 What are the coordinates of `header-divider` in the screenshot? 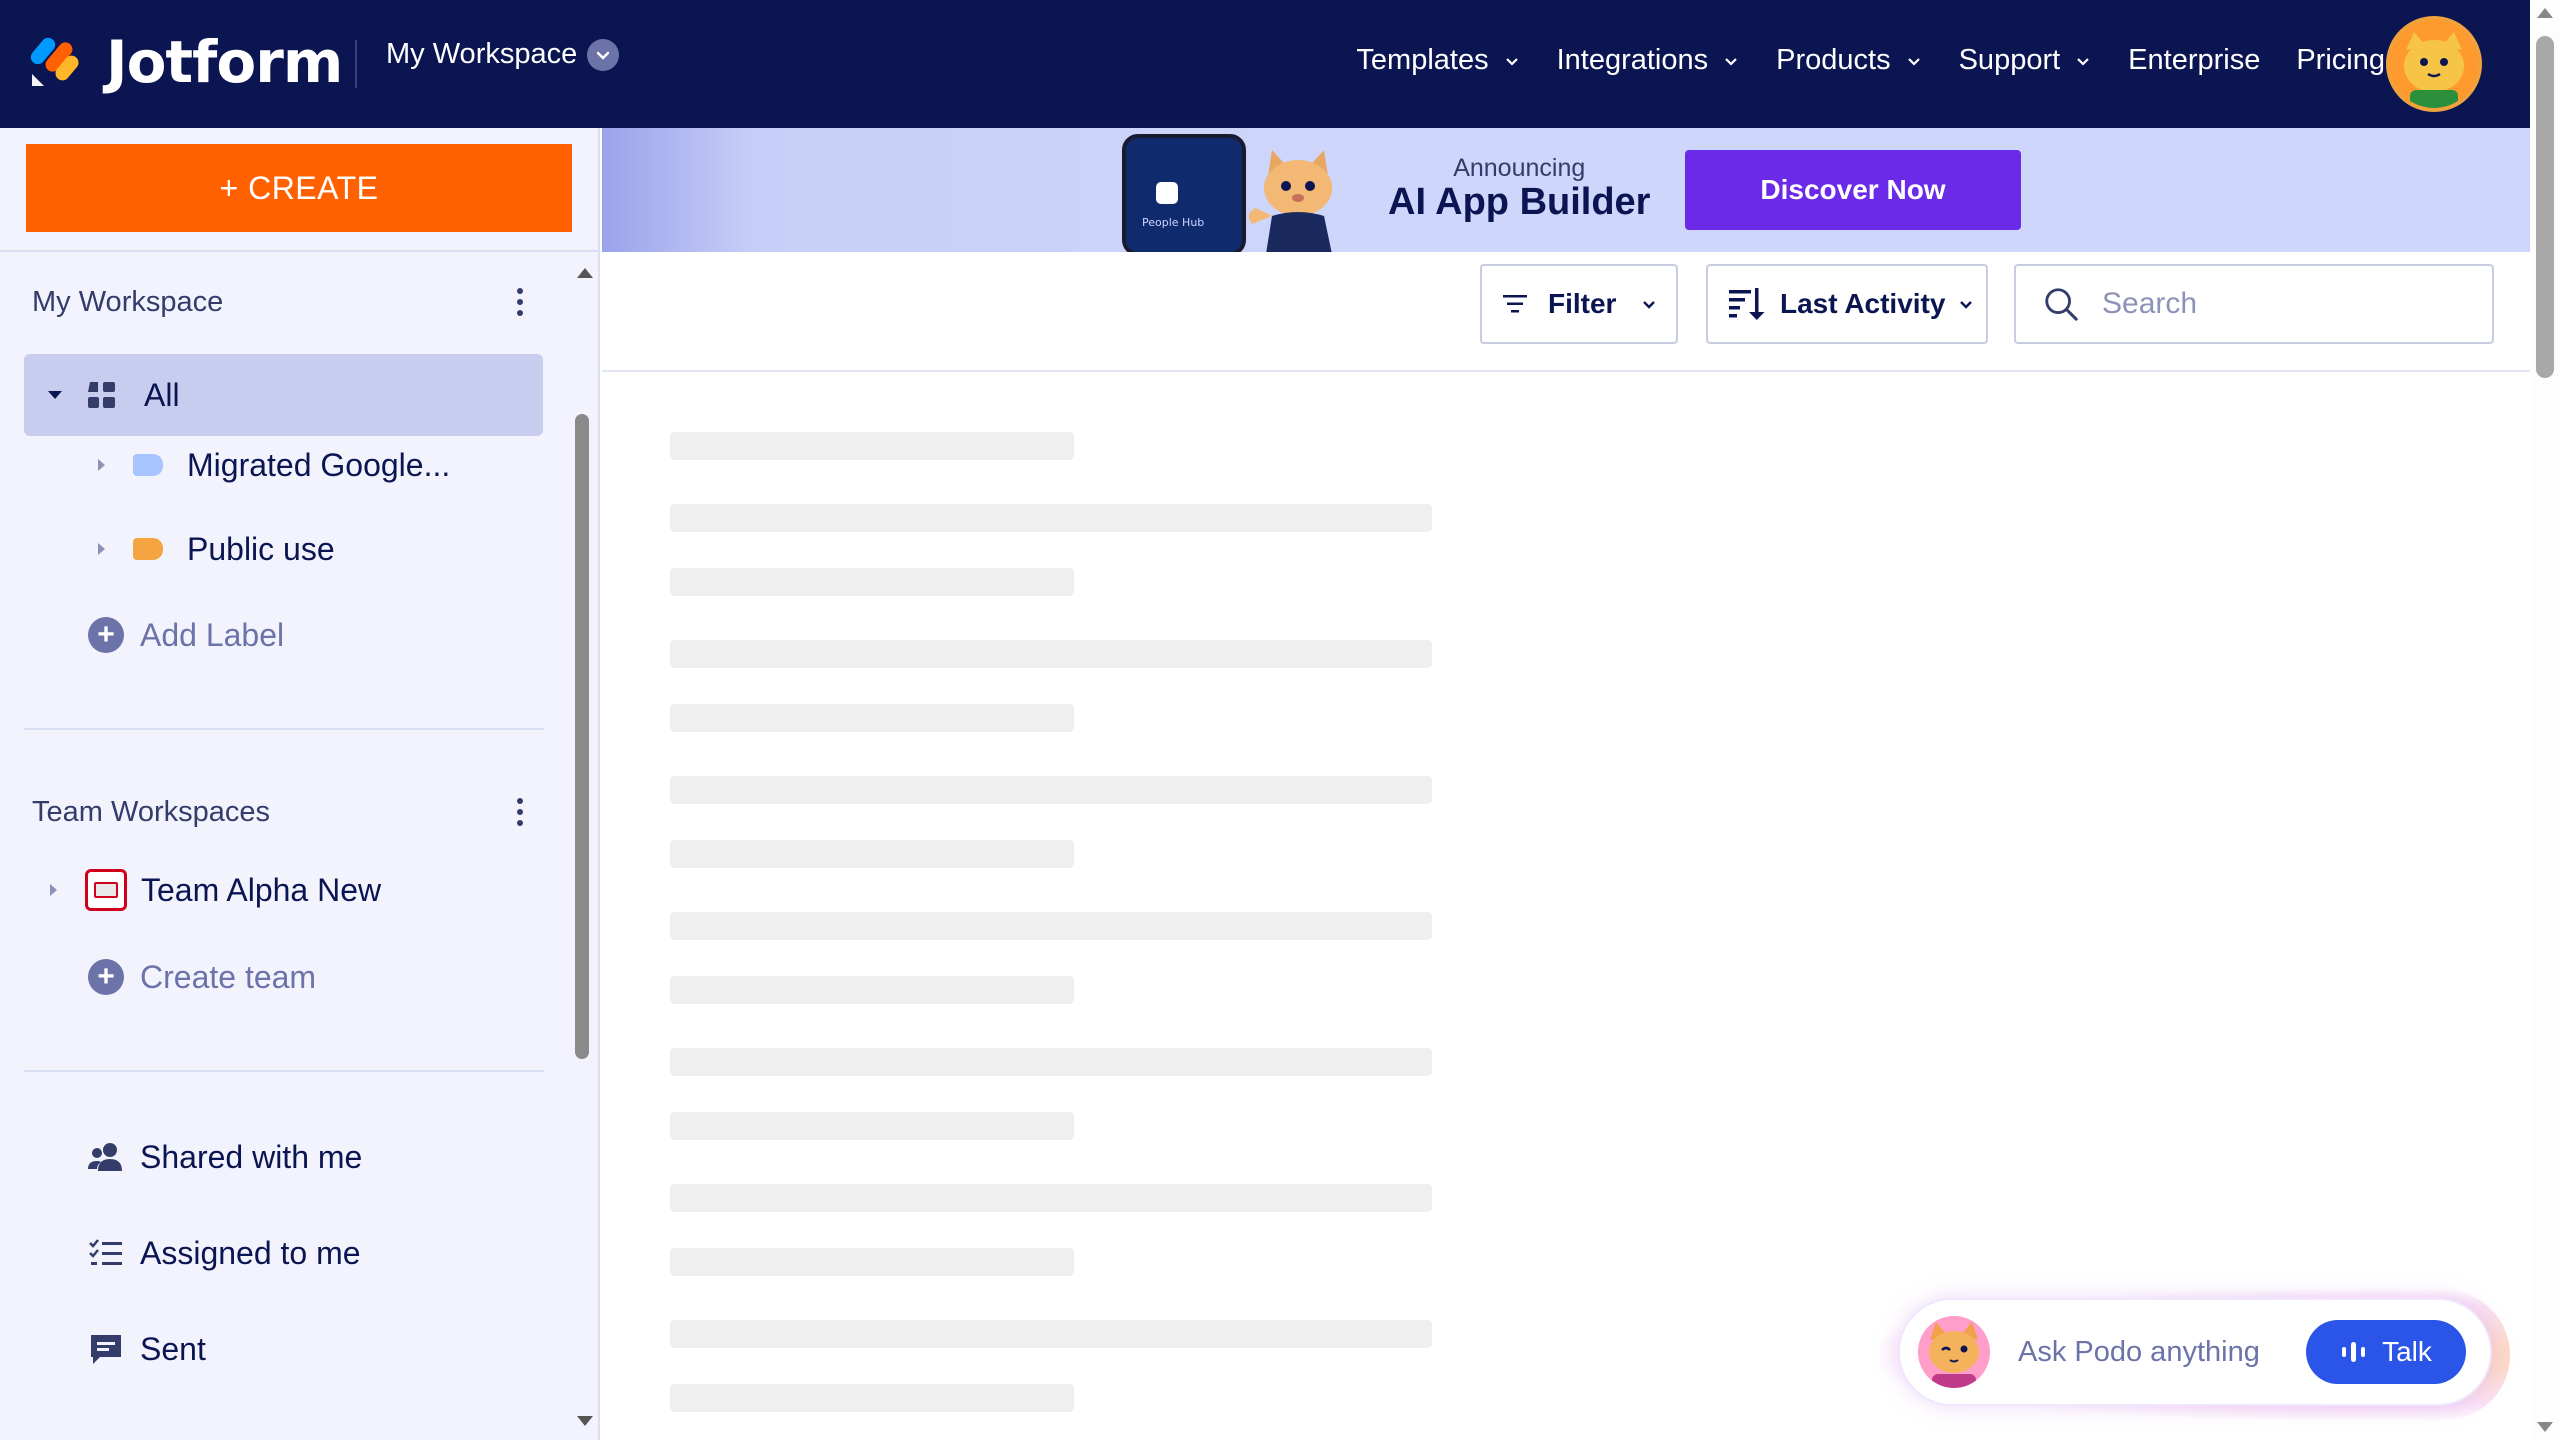 It's located at (356, 64).